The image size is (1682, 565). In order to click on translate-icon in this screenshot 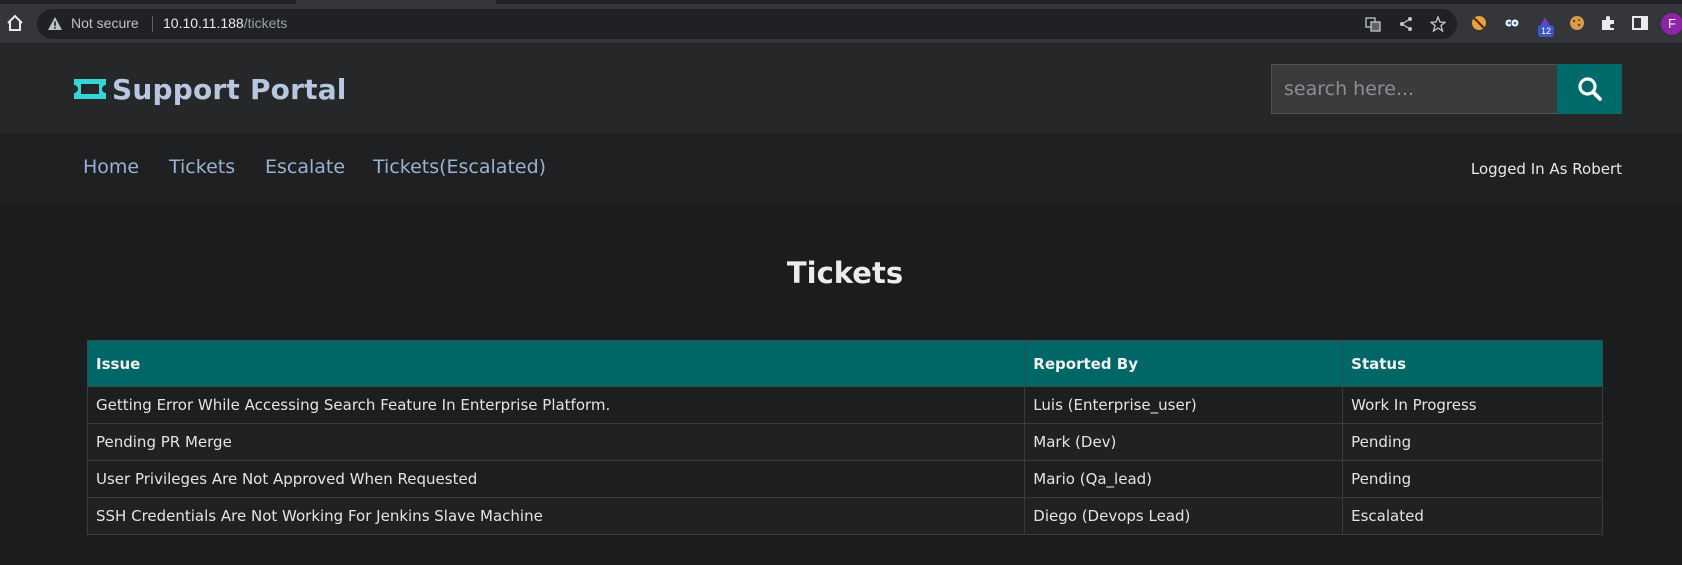, I will do `click(1373, 24)`.